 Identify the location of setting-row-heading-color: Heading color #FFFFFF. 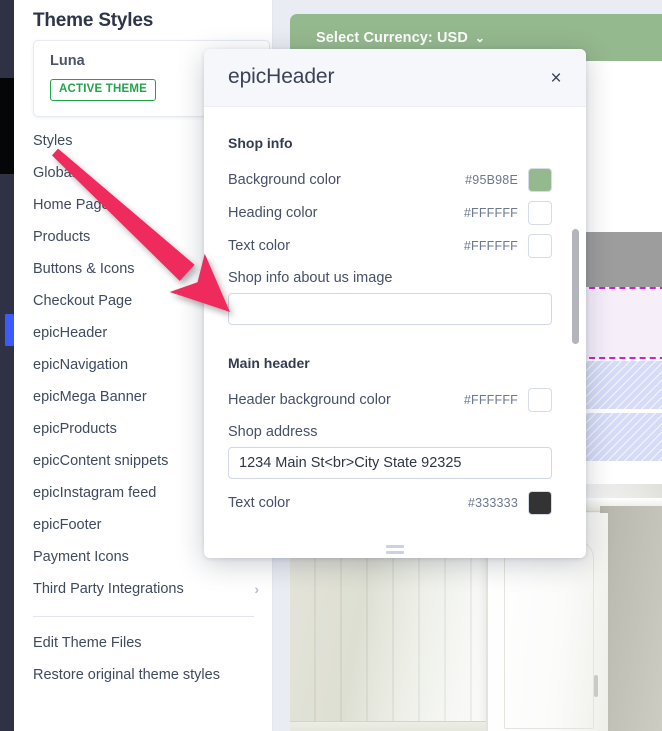
(390, 213).